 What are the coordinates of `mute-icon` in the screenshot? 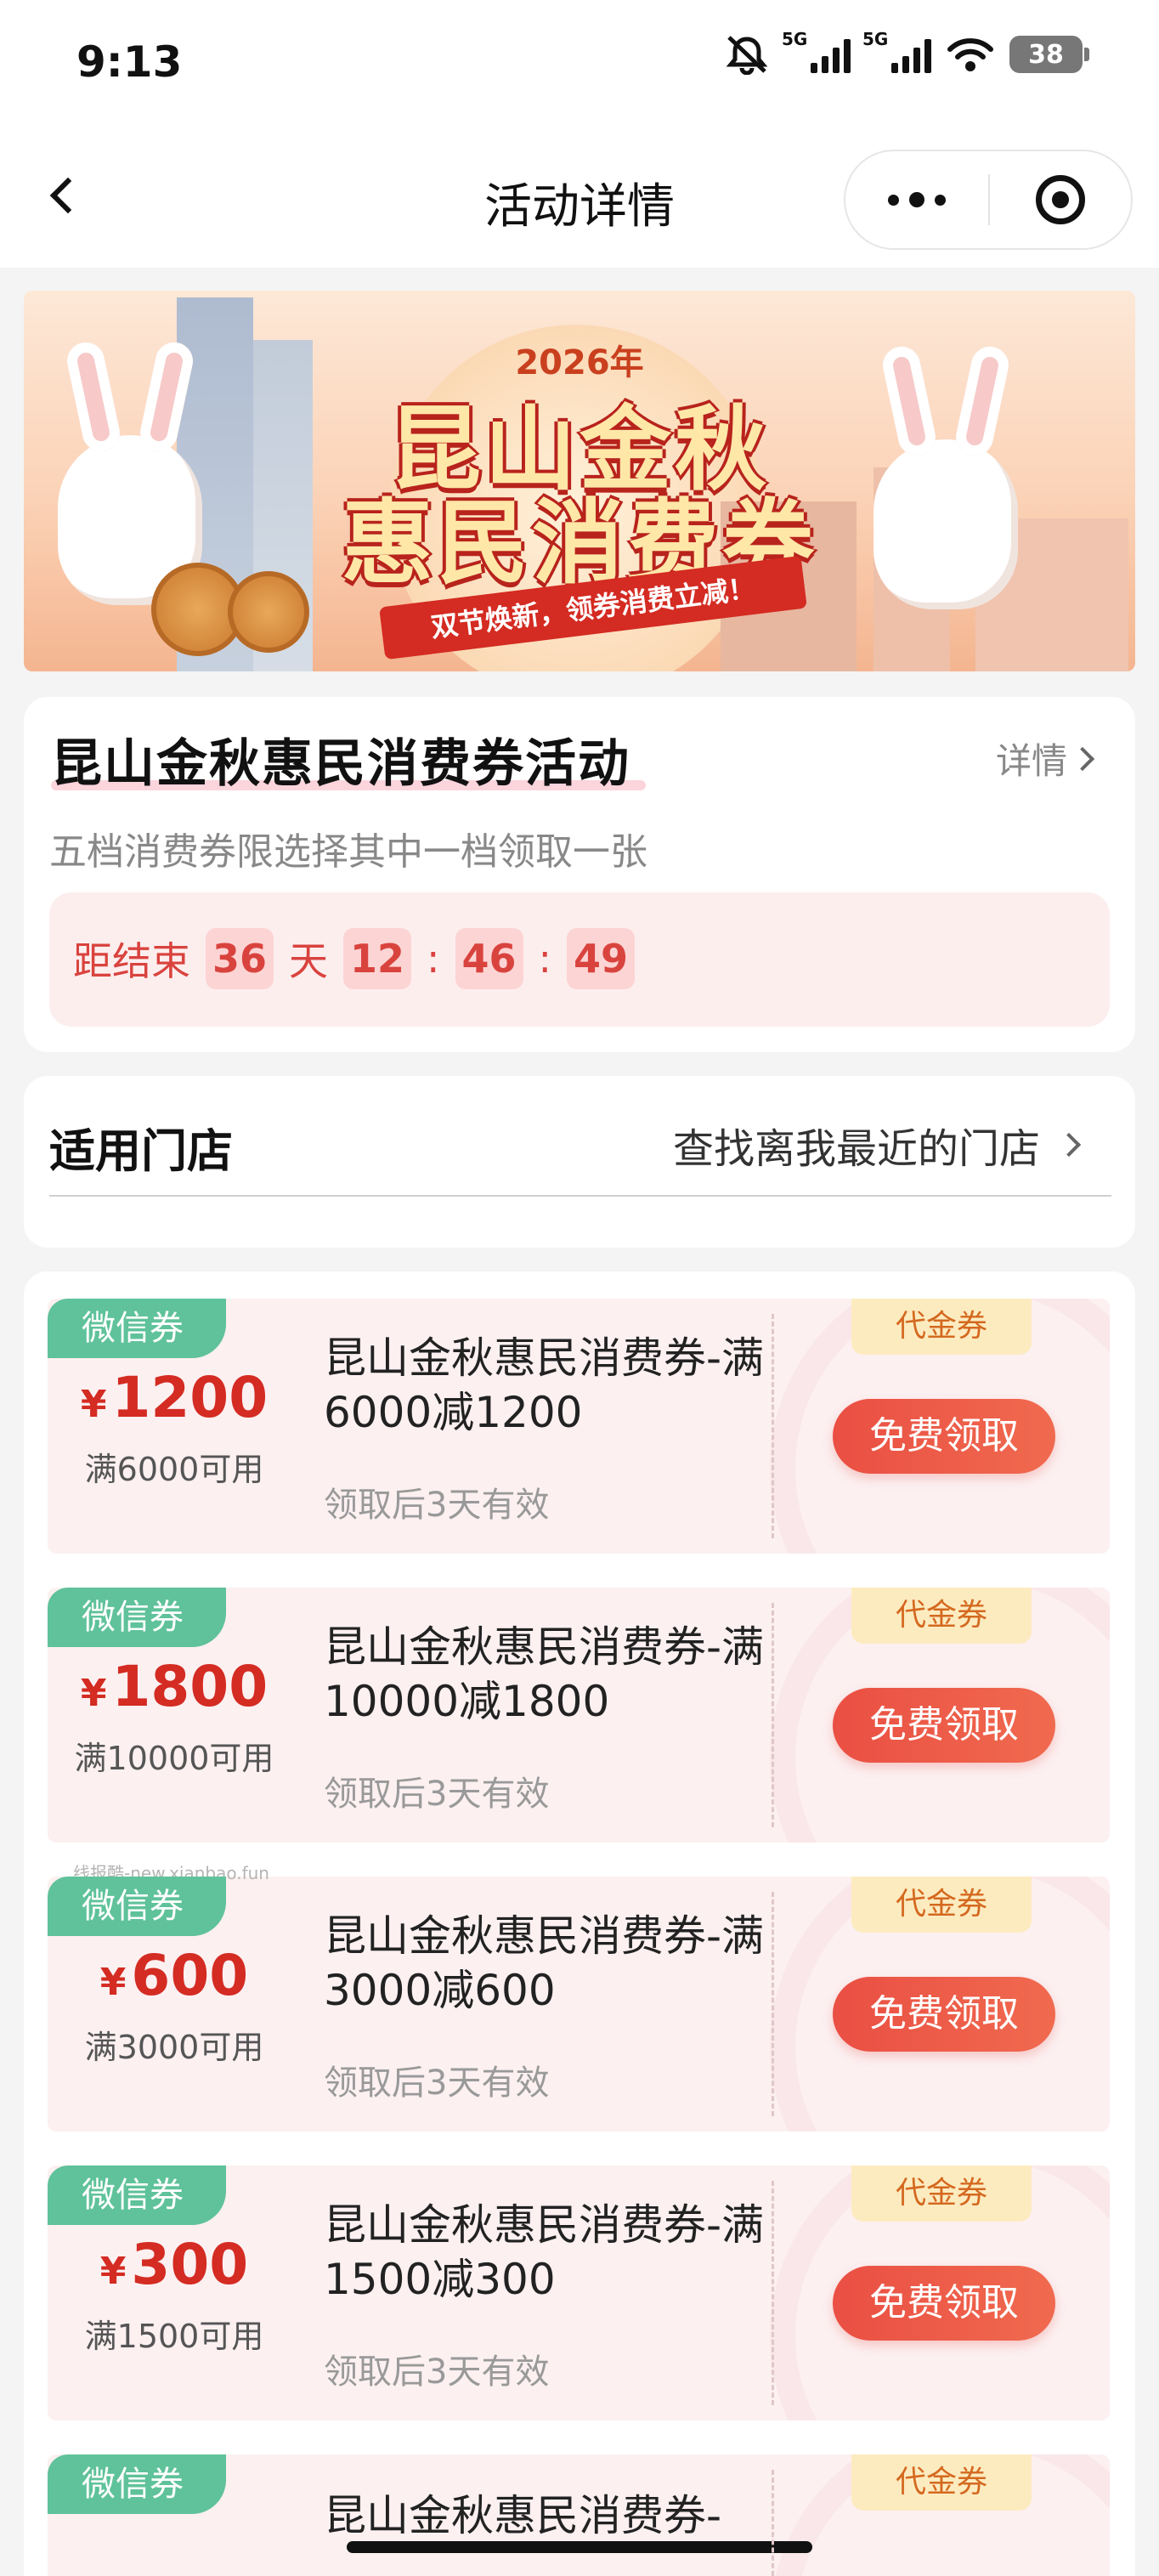 It's located at (747, 55).